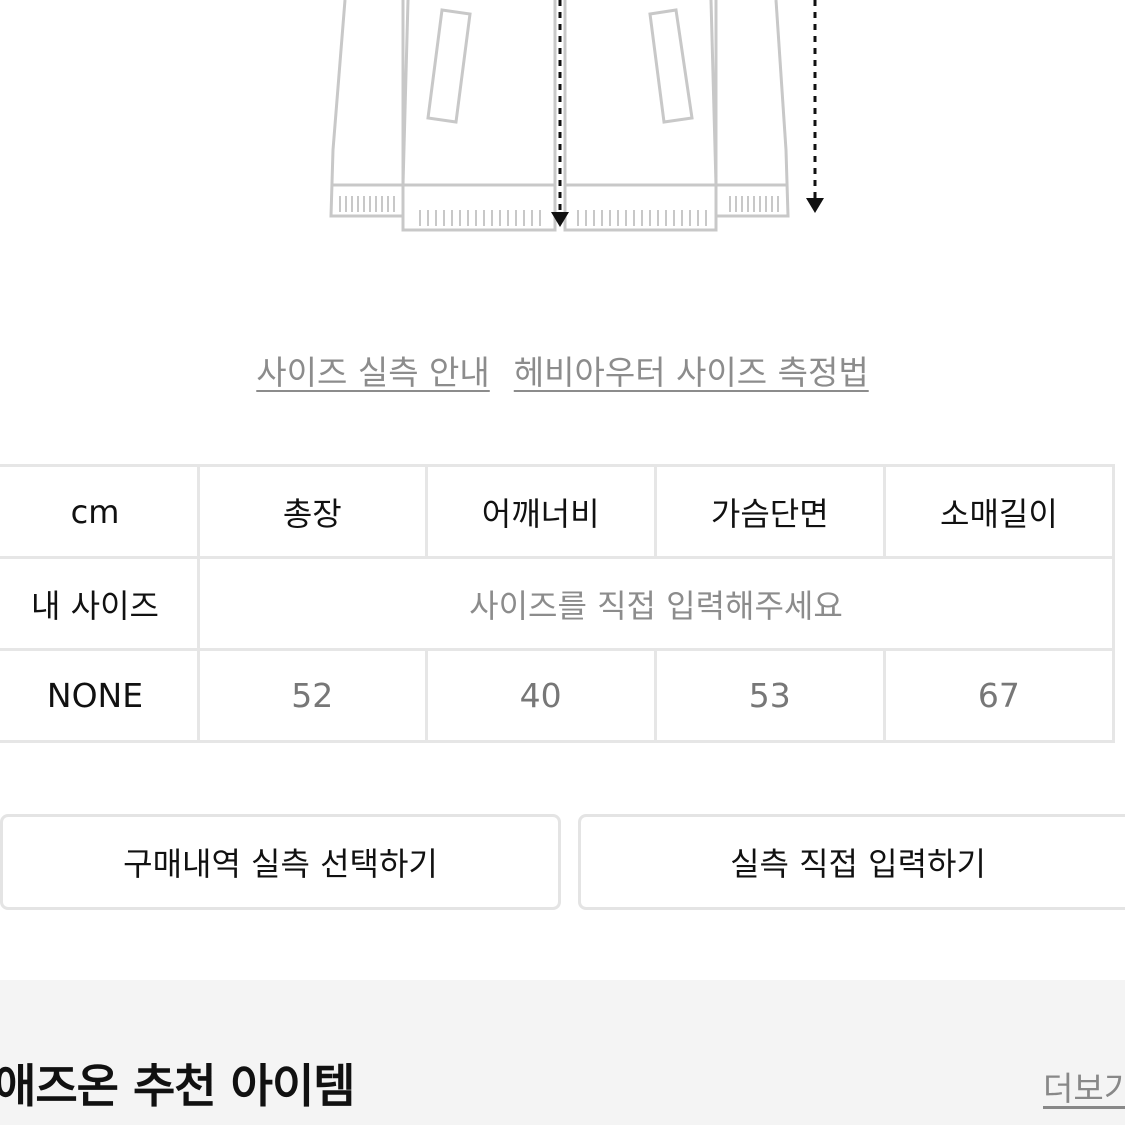 The width and height of the screenshot is (1125, 1125). What do you see at coordinates (312, 695) in the screenshot?
I see `length-value: 52` at bounding box center [312, 695].